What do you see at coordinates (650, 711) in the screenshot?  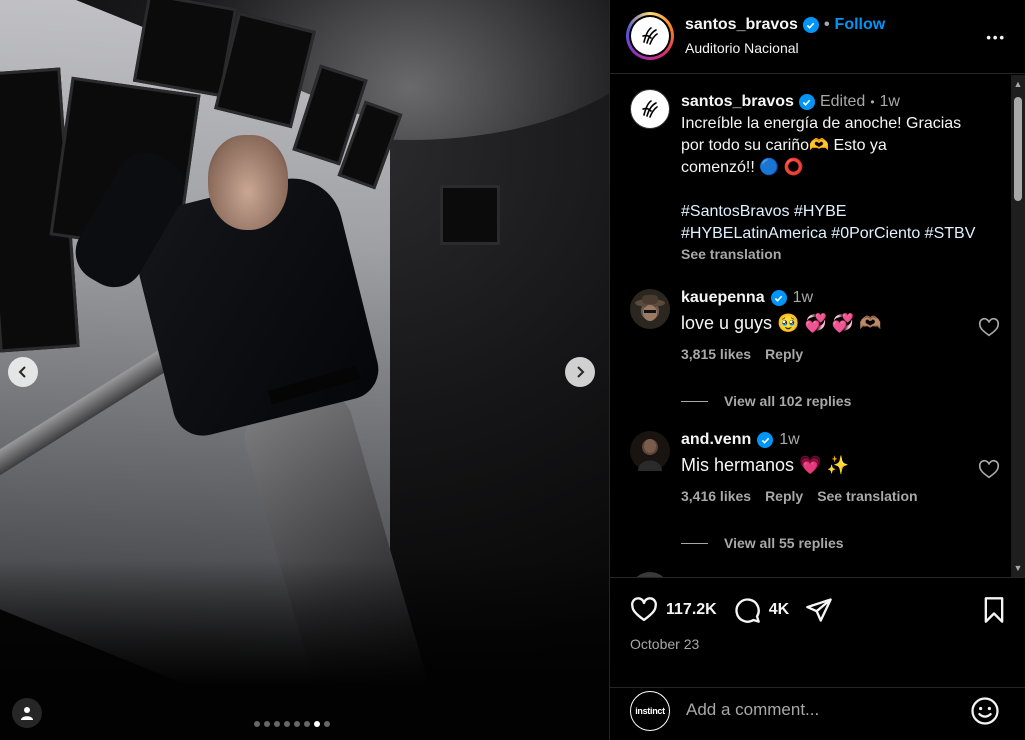 I see `current-user-avatar: instinct` at bounding box center [650, 711].